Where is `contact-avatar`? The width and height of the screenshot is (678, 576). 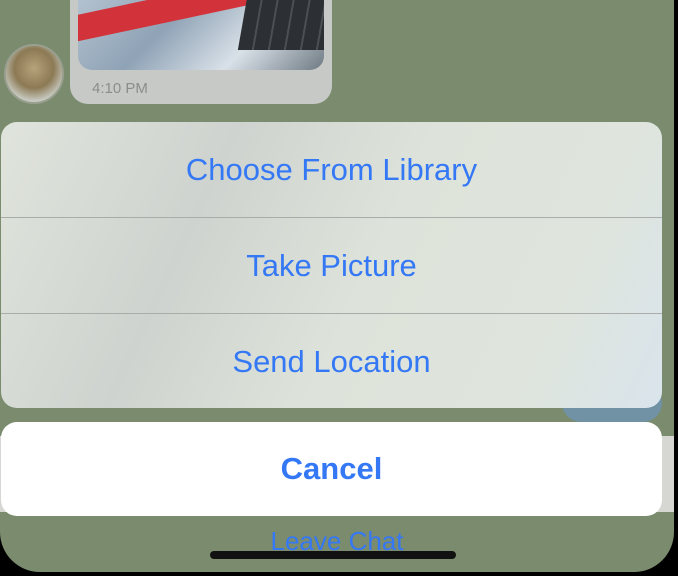
contact-avatar is located at coordinates (34, 74).